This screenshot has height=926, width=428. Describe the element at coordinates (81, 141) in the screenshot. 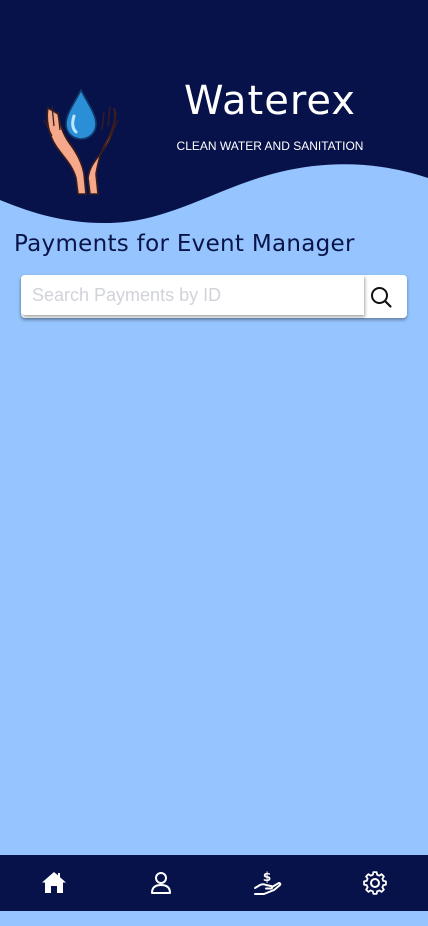

I see `logo-hands-water-drop-icon` at that location.